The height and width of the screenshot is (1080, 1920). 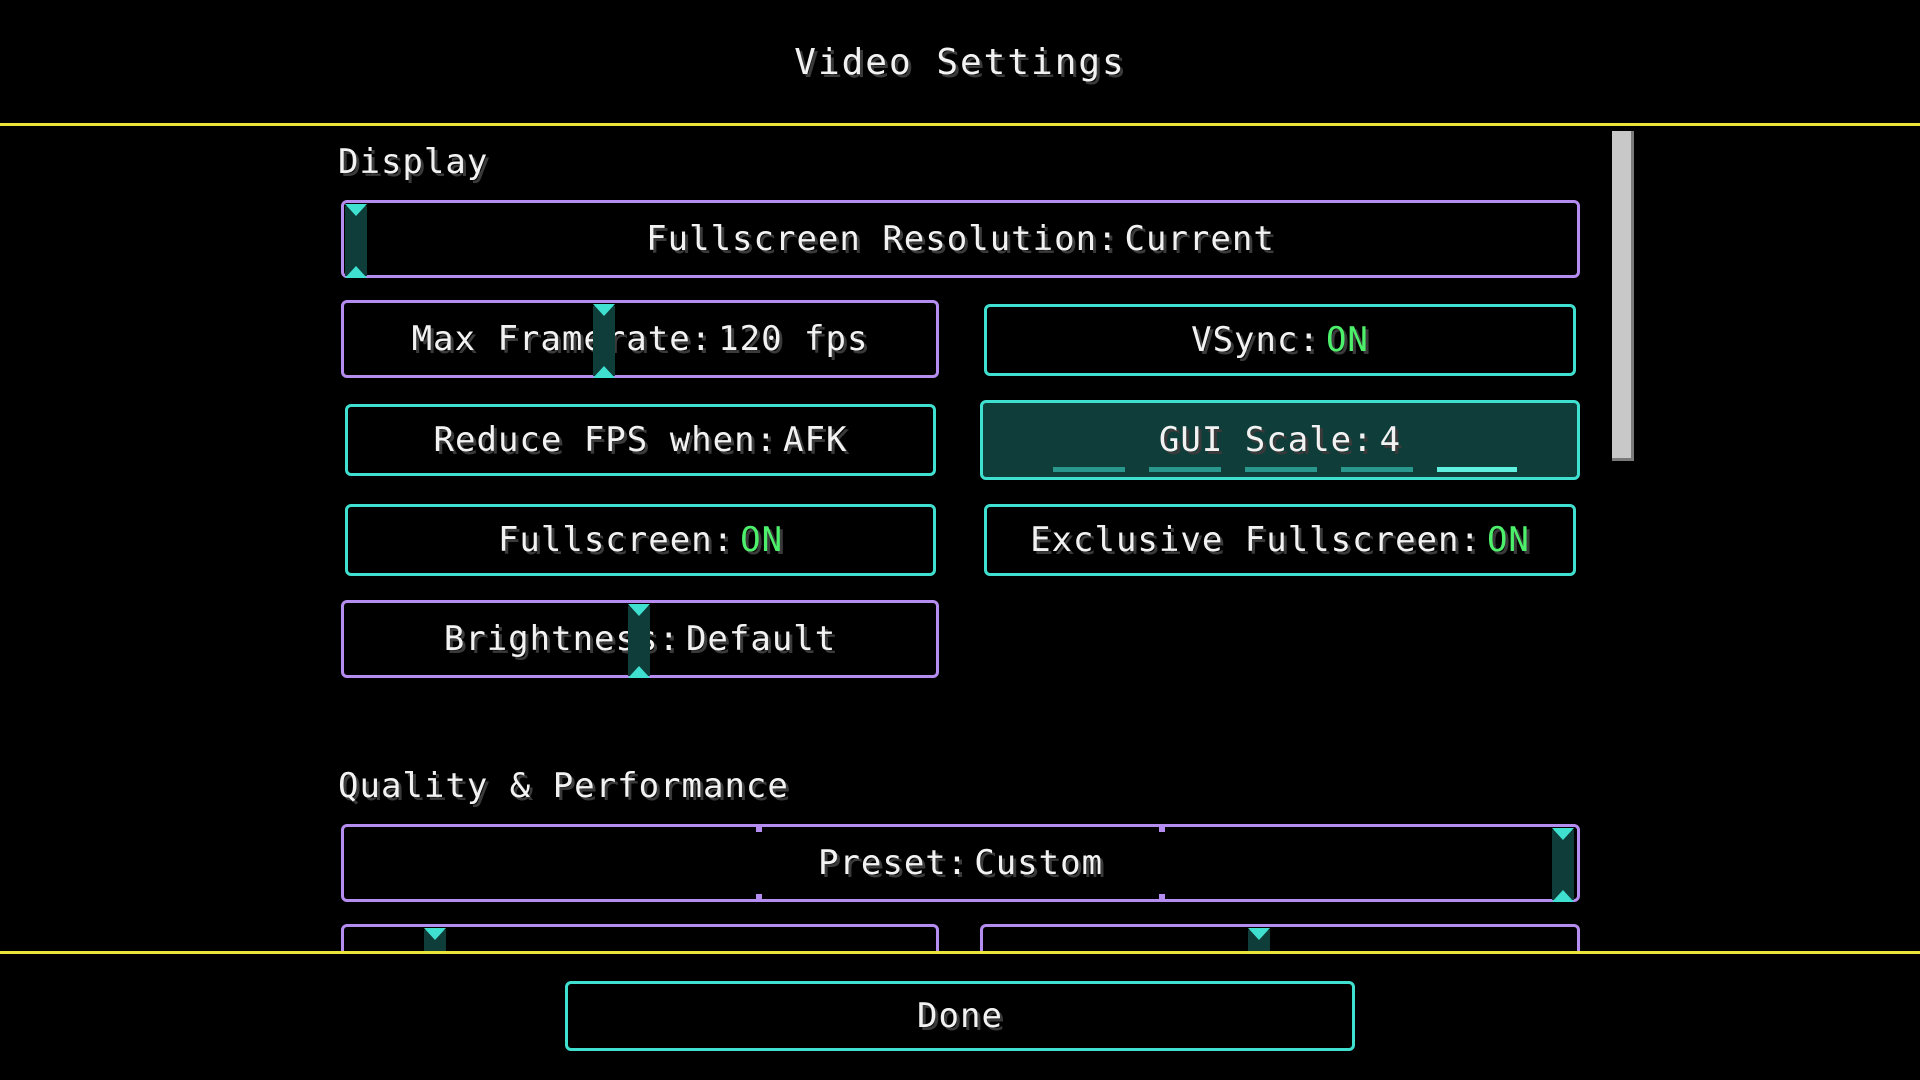 What do you see at coordinates (413, 162) in the screenshot?
I see `section-label-display: Display` at bounding box center [413, 162].